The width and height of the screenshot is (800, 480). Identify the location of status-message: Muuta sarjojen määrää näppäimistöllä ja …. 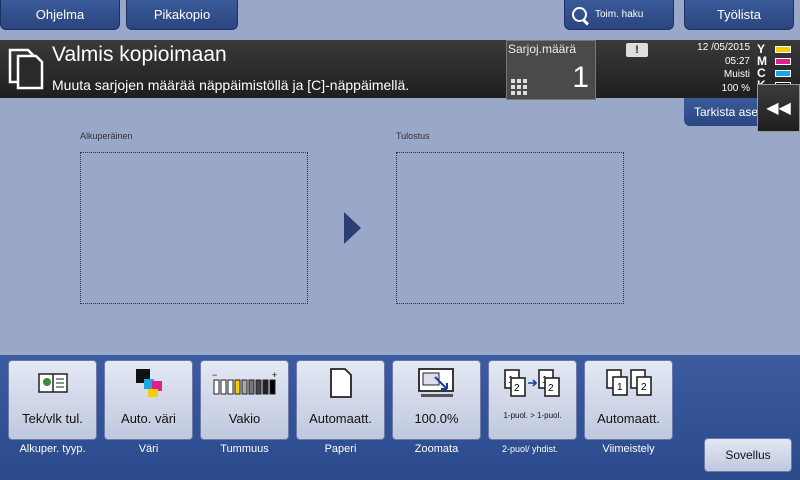
(231, 85).